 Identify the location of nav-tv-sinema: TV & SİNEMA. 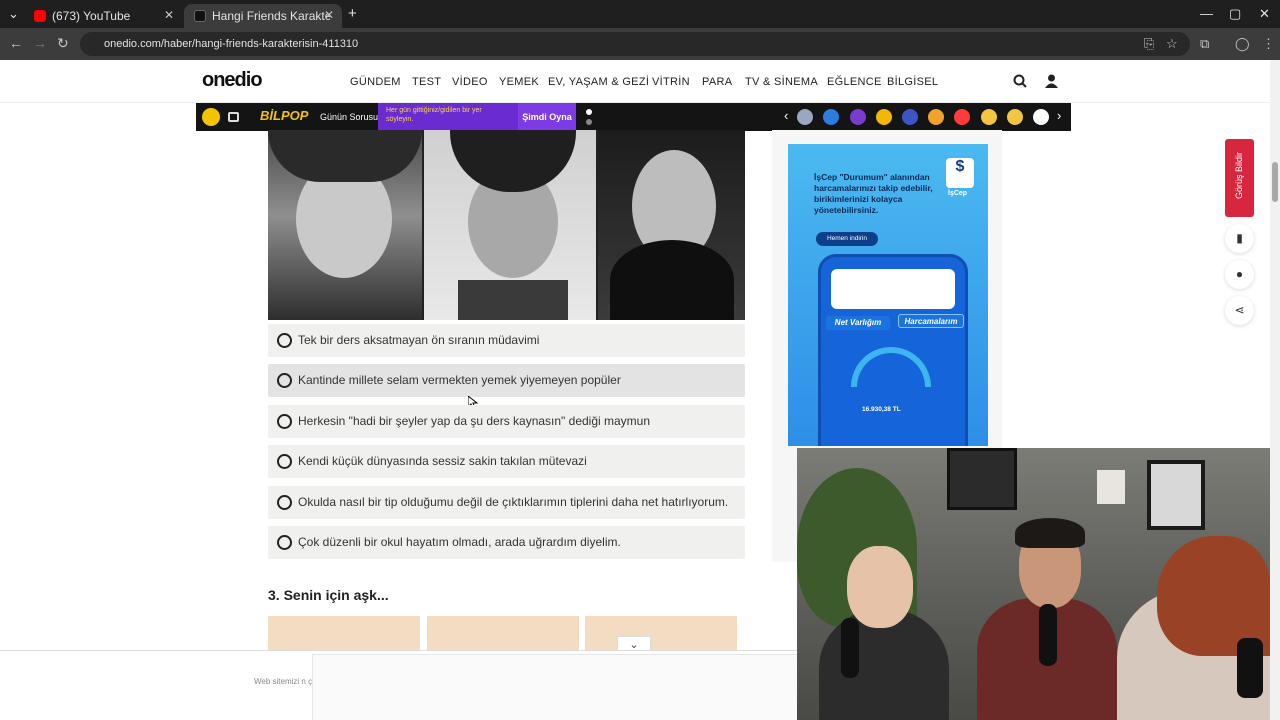
(781, 82).